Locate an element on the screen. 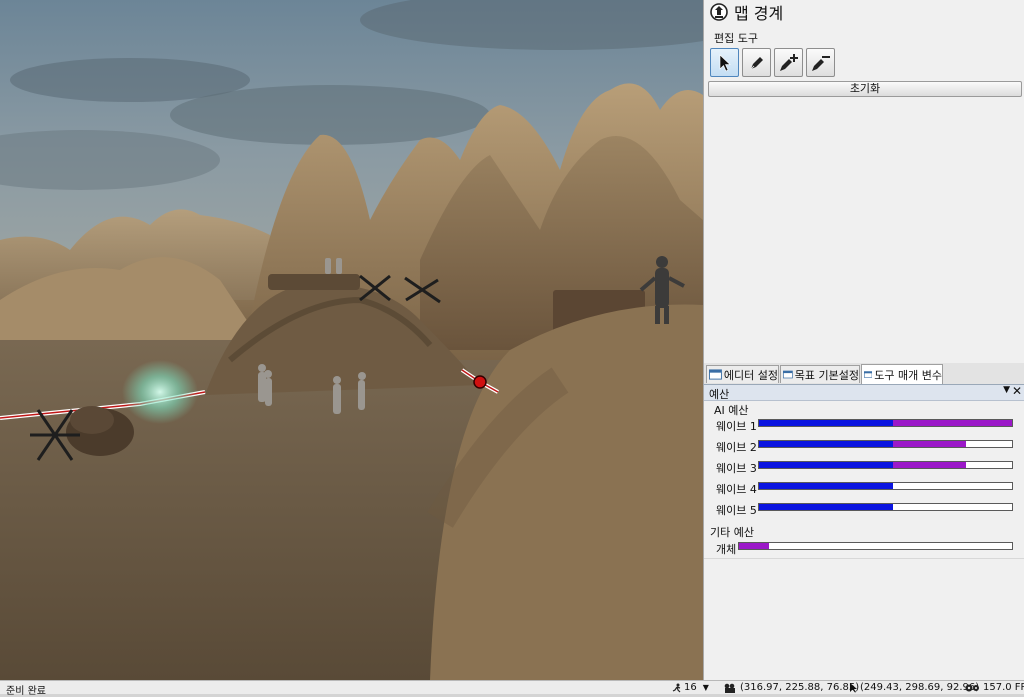 The width and height of the screenshot is (1024, 697). status-text: 준비 완료 is located at coordinates (26, 691).